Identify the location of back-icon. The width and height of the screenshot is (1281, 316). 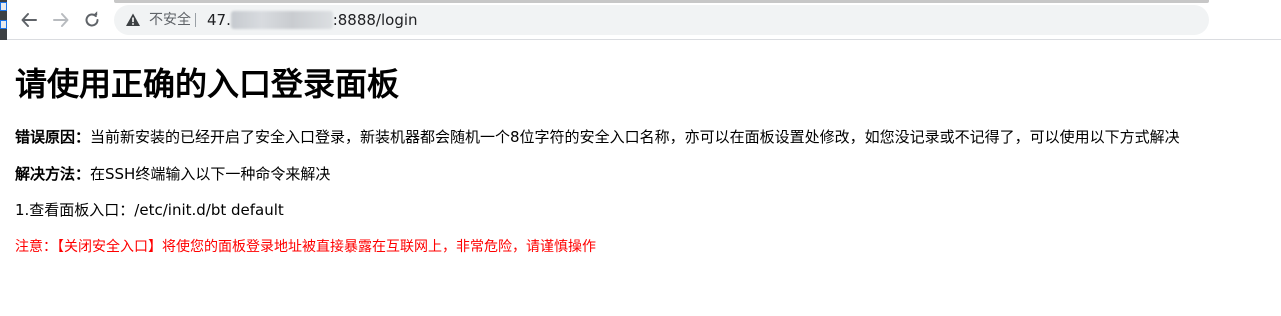
(29, 20).